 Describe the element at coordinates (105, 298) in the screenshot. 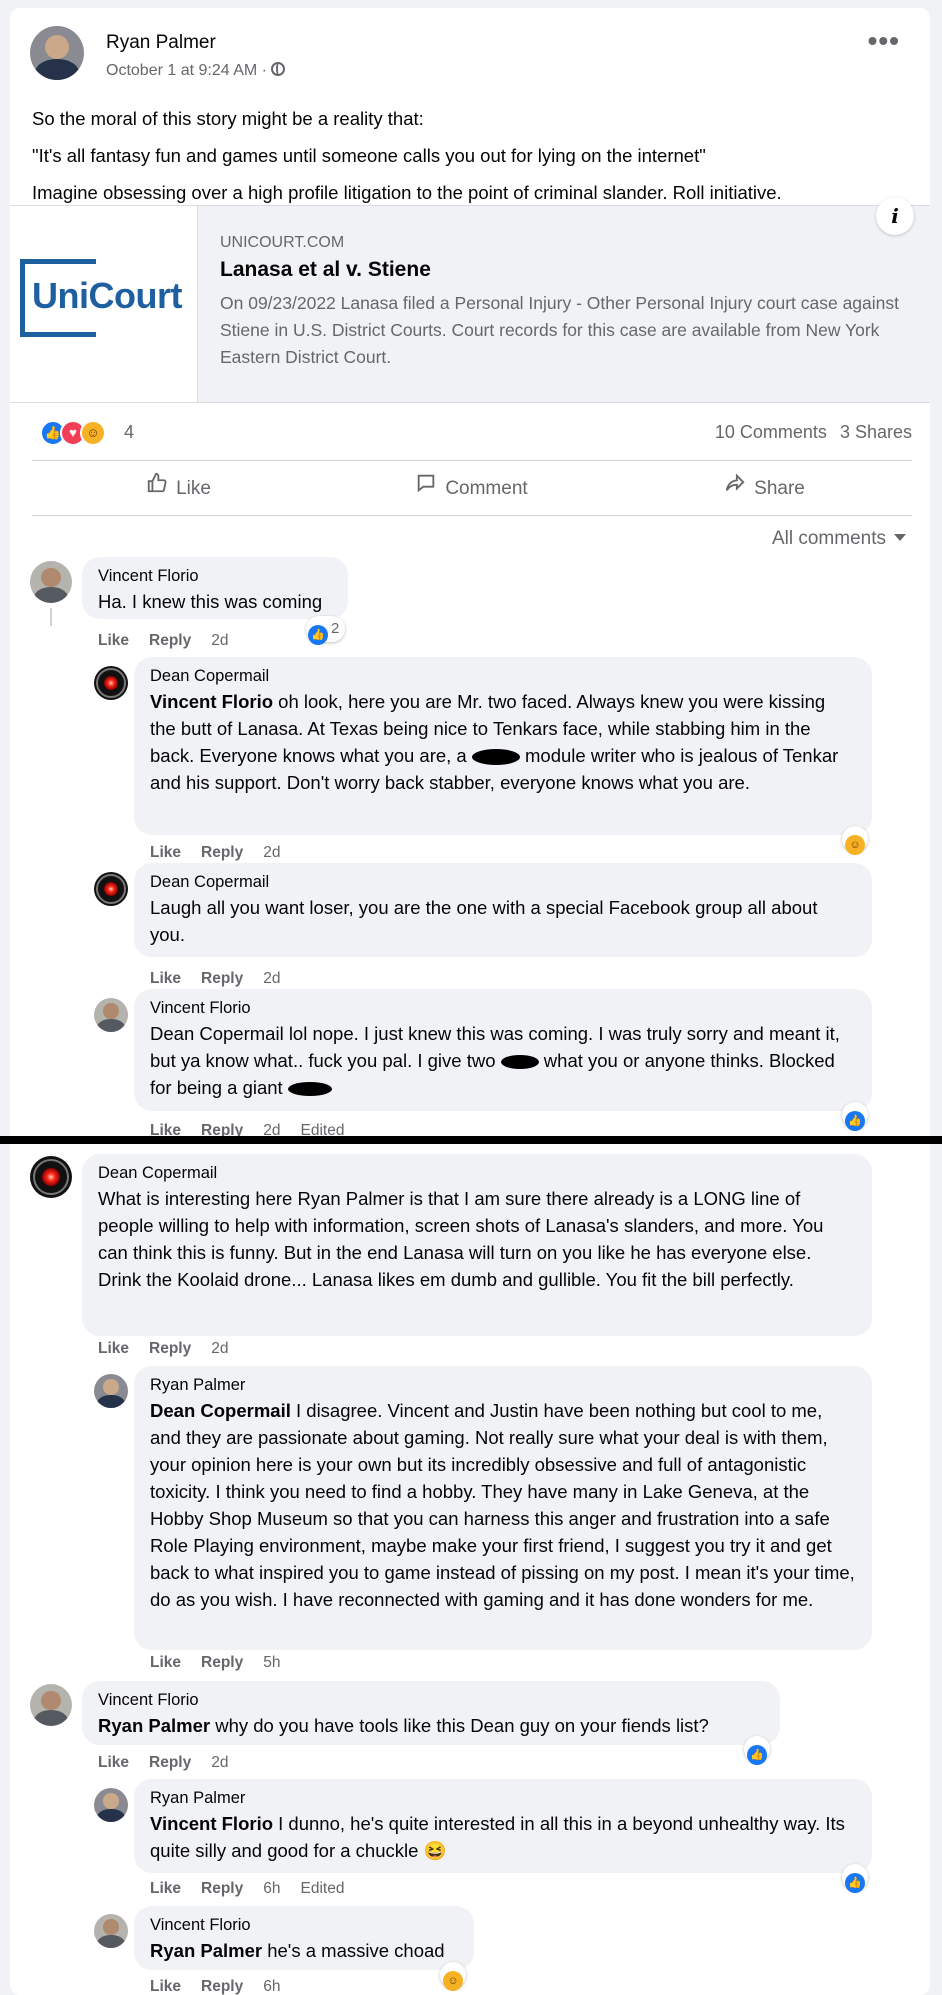

I see `unicourt-logo: UniCourt` at that location.